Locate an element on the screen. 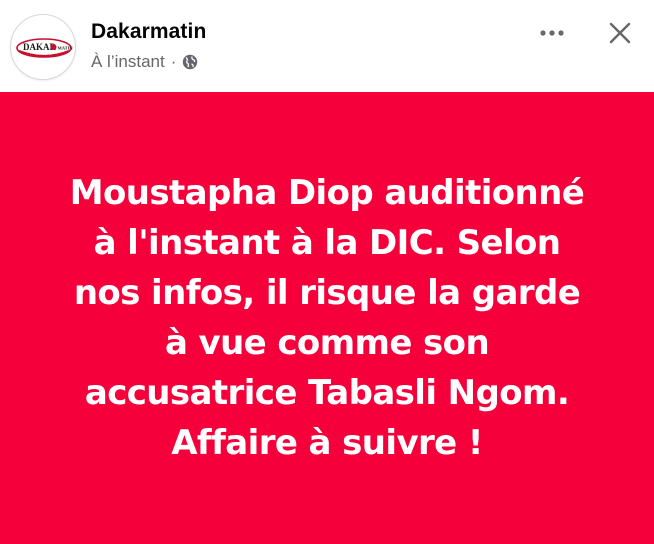  dakarmatin-logo-icon: DAKAR MATIN is located at coordinates (45, 48).